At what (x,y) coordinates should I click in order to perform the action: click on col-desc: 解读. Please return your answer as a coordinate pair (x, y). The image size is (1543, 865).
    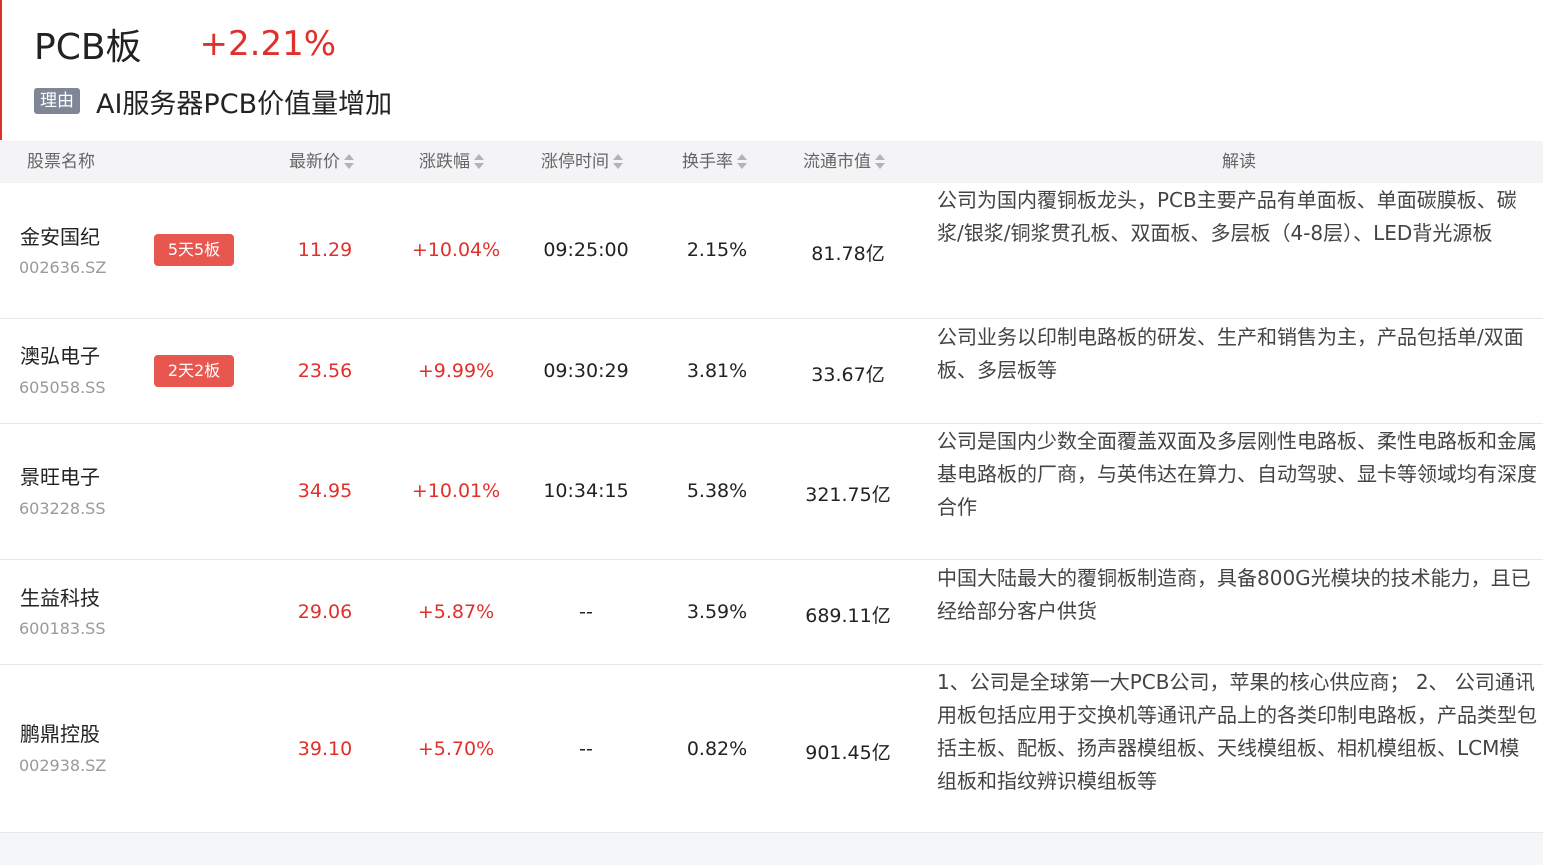
    Looking at the image, I should click on (1239, 162).